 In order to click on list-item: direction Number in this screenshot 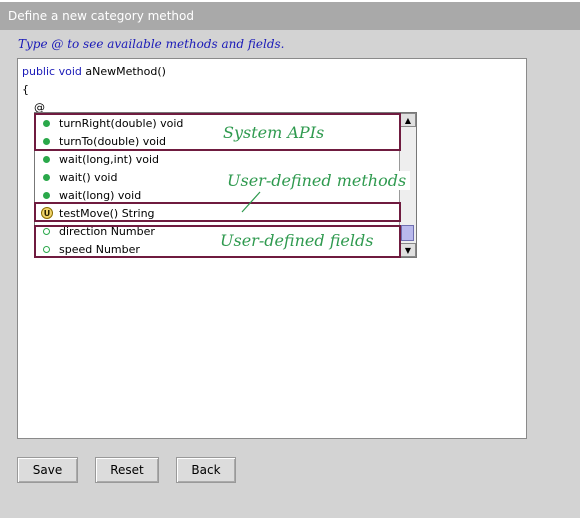, I will do `click(97, 231)`.